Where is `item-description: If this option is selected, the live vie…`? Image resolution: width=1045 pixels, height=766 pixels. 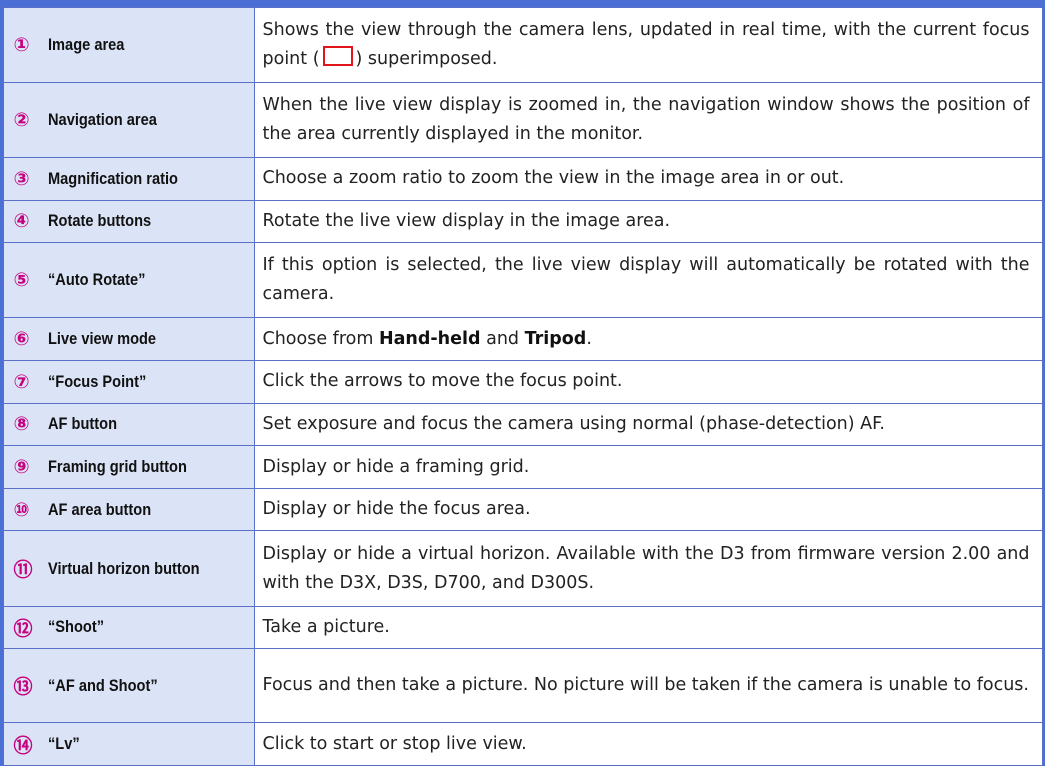 item-description: If this option is selected, the live vie… is located at coordinates (646, 280).